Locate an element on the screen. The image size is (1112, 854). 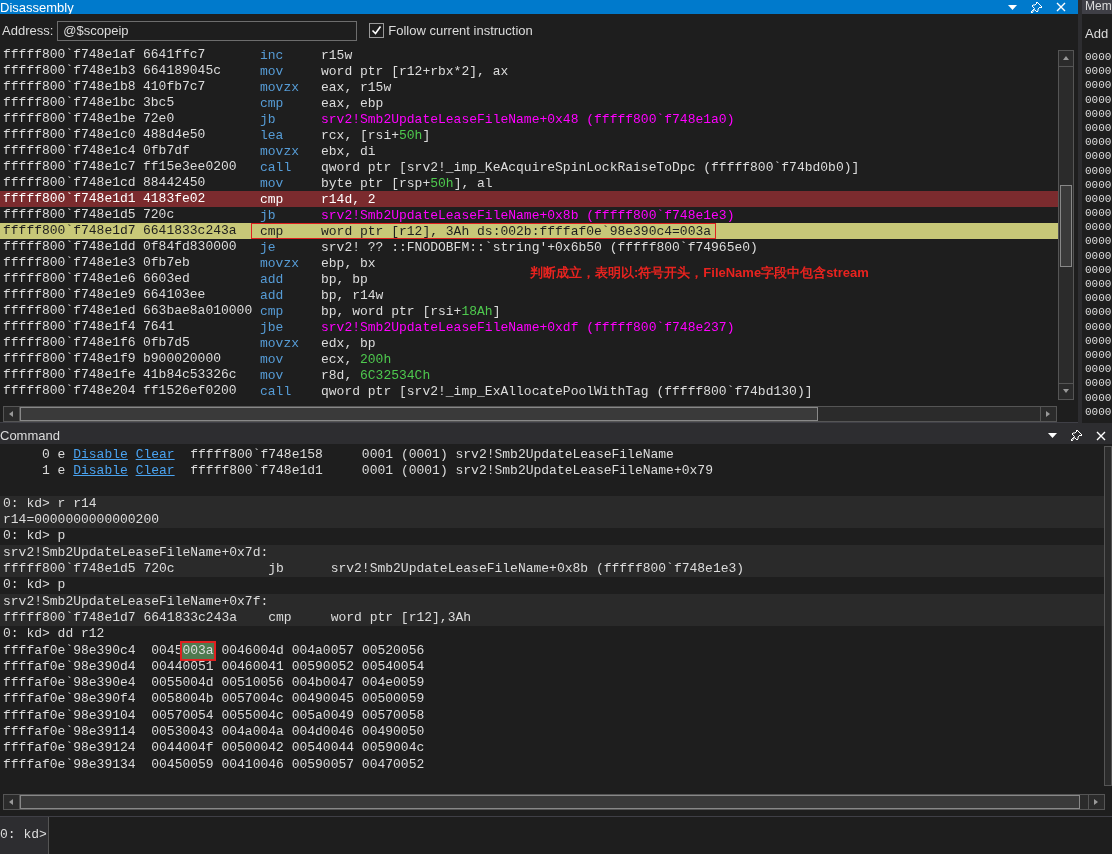
highlighted-row: fffff800`f748e1d1 4183fe02 cmp r14d, 2 is located at coordinates (529, 199).